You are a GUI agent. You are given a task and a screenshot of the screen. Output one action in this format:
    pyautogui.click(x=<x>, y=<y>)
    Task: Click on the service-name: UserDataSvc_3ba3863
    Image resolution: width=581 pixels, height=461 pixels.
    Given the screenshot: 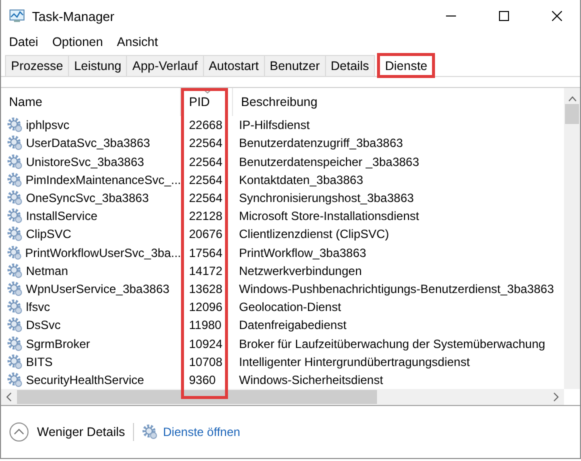 What is the action you would take?
    pyautogui.click(x=88, y=143)
    